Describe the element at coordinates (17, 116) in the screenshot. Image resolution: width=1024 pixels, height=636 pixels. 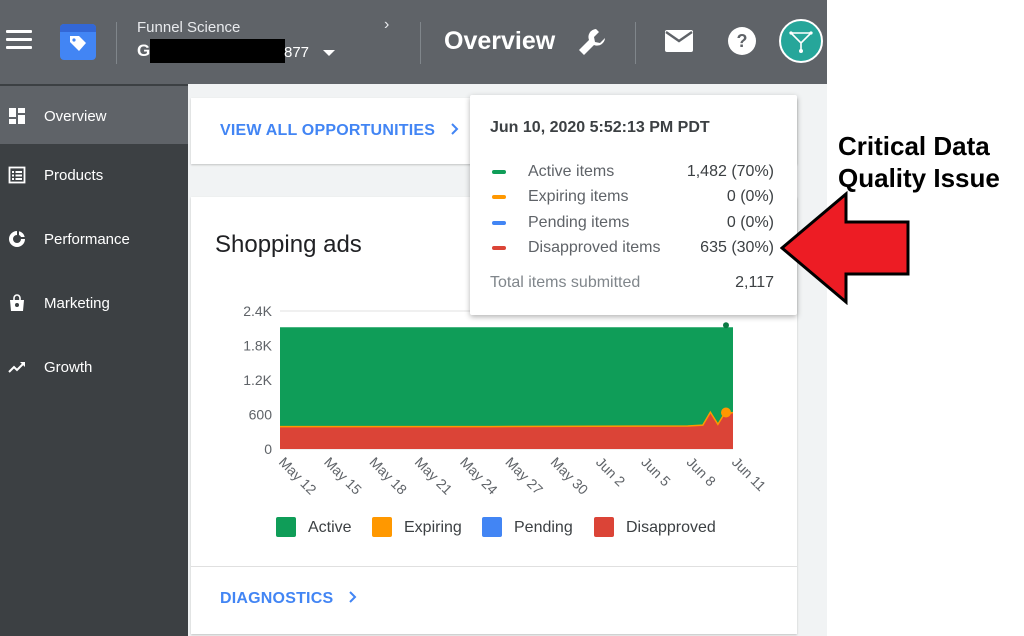
I see `overview-icon` at that location.